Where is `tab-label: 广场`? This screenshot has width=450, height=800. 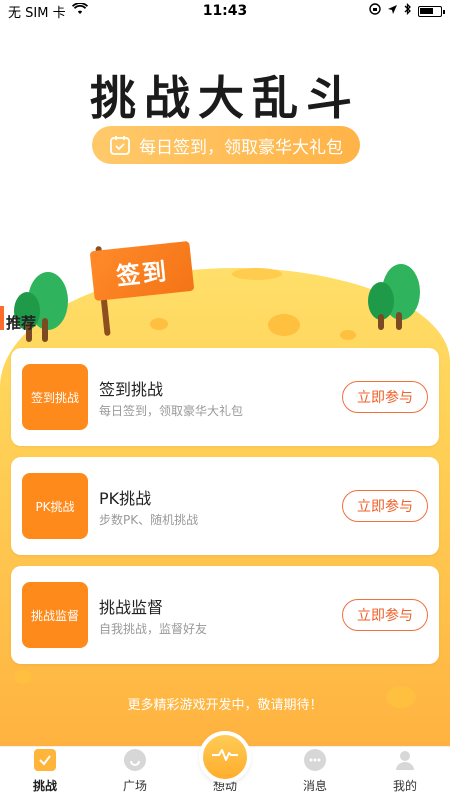 tab-label: 广场 is located at coordinates (134, 786).